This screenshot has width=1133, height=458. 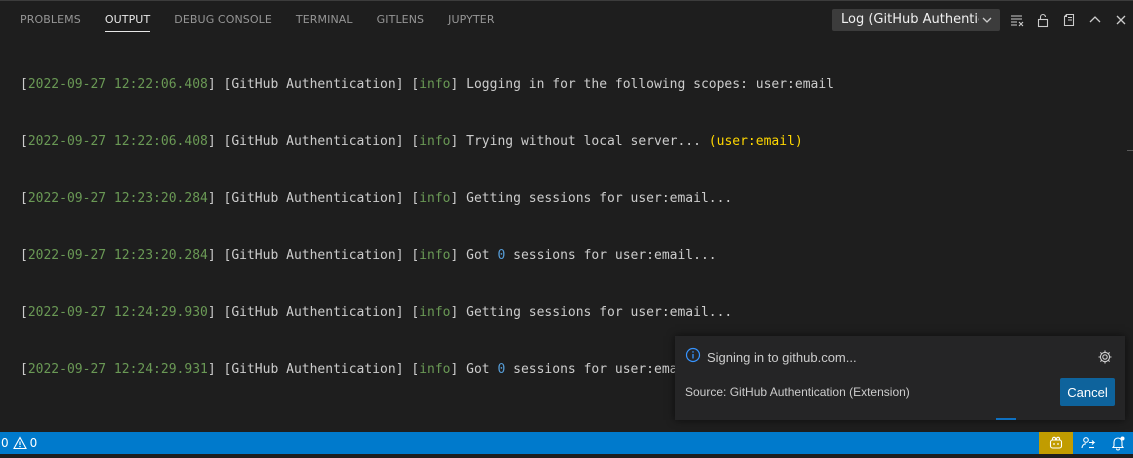 What do you see at coordinates (1006, 419) in the screenshot?
I see `notification-progress-bar` at bounding box center [1006, 419].